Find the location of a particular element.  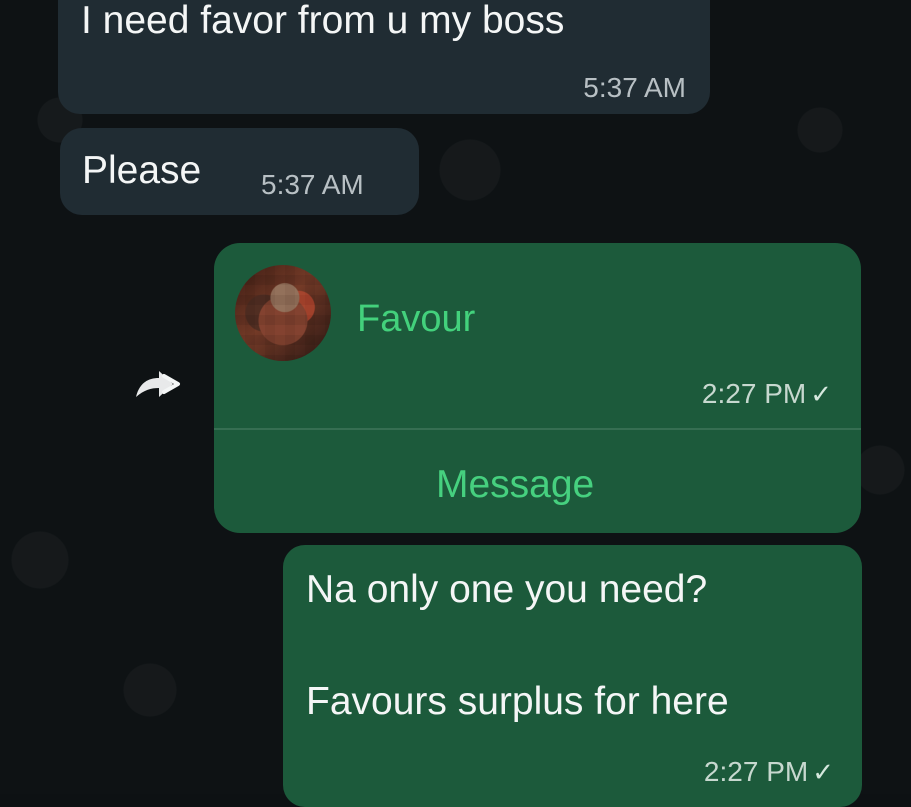

card-divider is located at coordinates (537, 429).